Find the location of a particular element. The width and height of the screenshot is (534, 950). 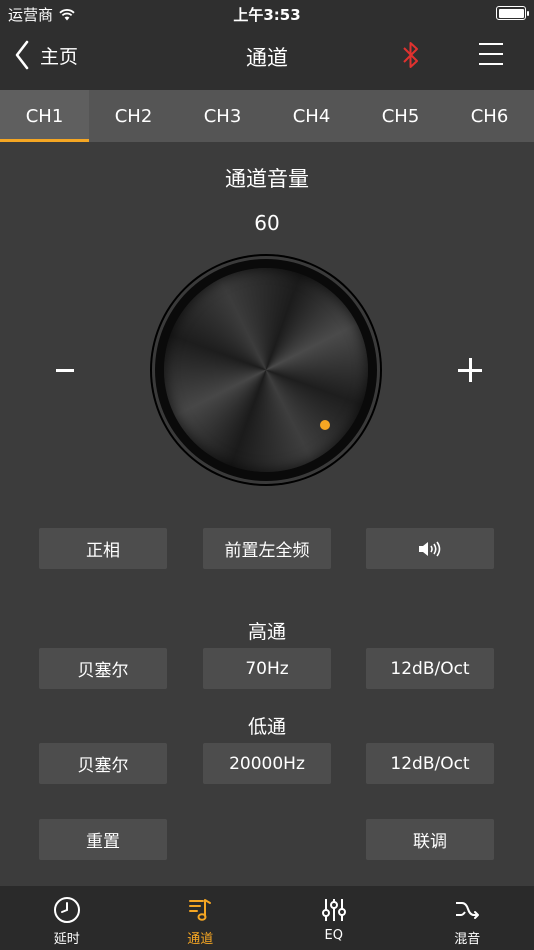

highpass-type-button: 贝塞尔 is located at coordinates (103, 668).